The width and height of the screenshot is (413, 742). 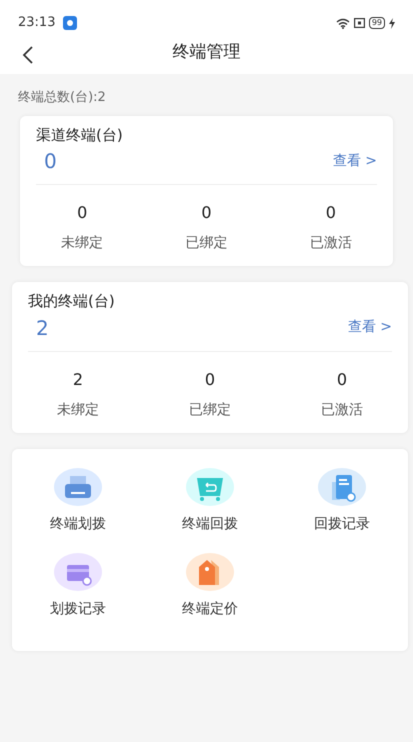 I want to click on status-time: 23:13, so click(x=37, y=23).